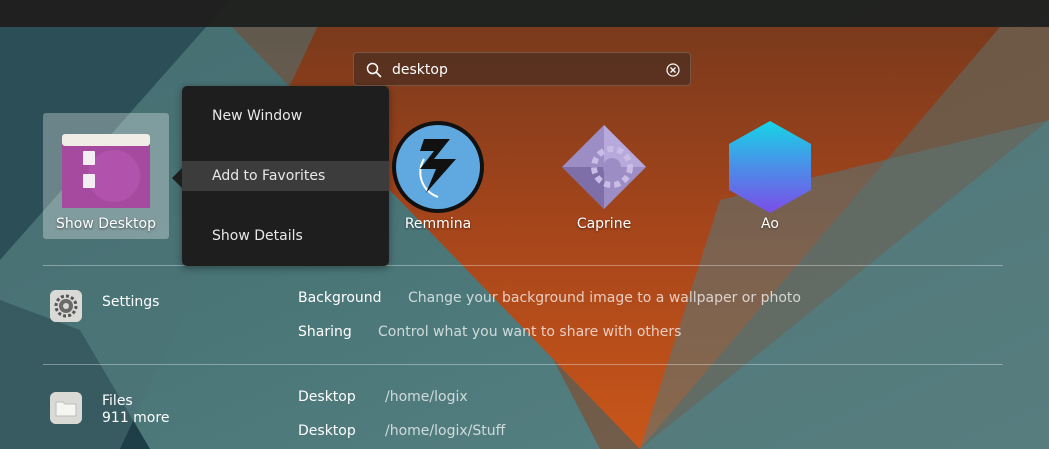 This screenshot has height=449, width=1049. What do you see at coordinates (374, 70) in the screenshot?
I see `search-icon` at bounding box center [374, 70].